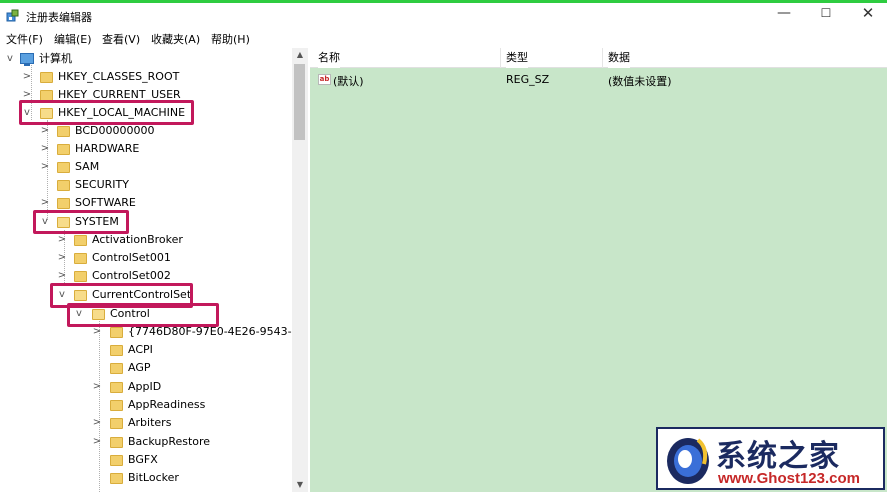 The width and height of the screenshot is (887, 492). Describe the element at coordinates (102, 184) in the screenshot. I see `tree-label: SECURITY` at that location.